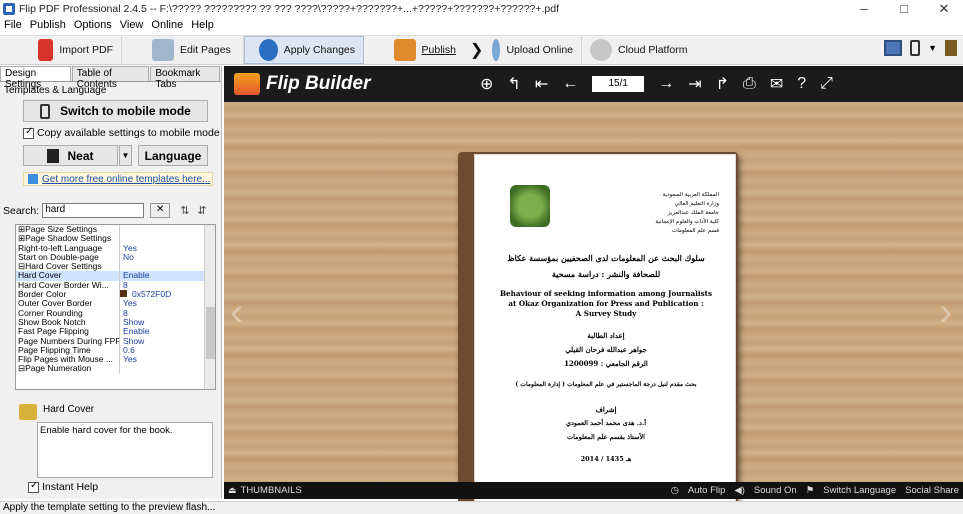 The width and height of the screenshot is (963, 514). Describe the element at coordinates (115, 341) in the screenshot. I see `property-row: Page Numbers During FPF Show` at that location.